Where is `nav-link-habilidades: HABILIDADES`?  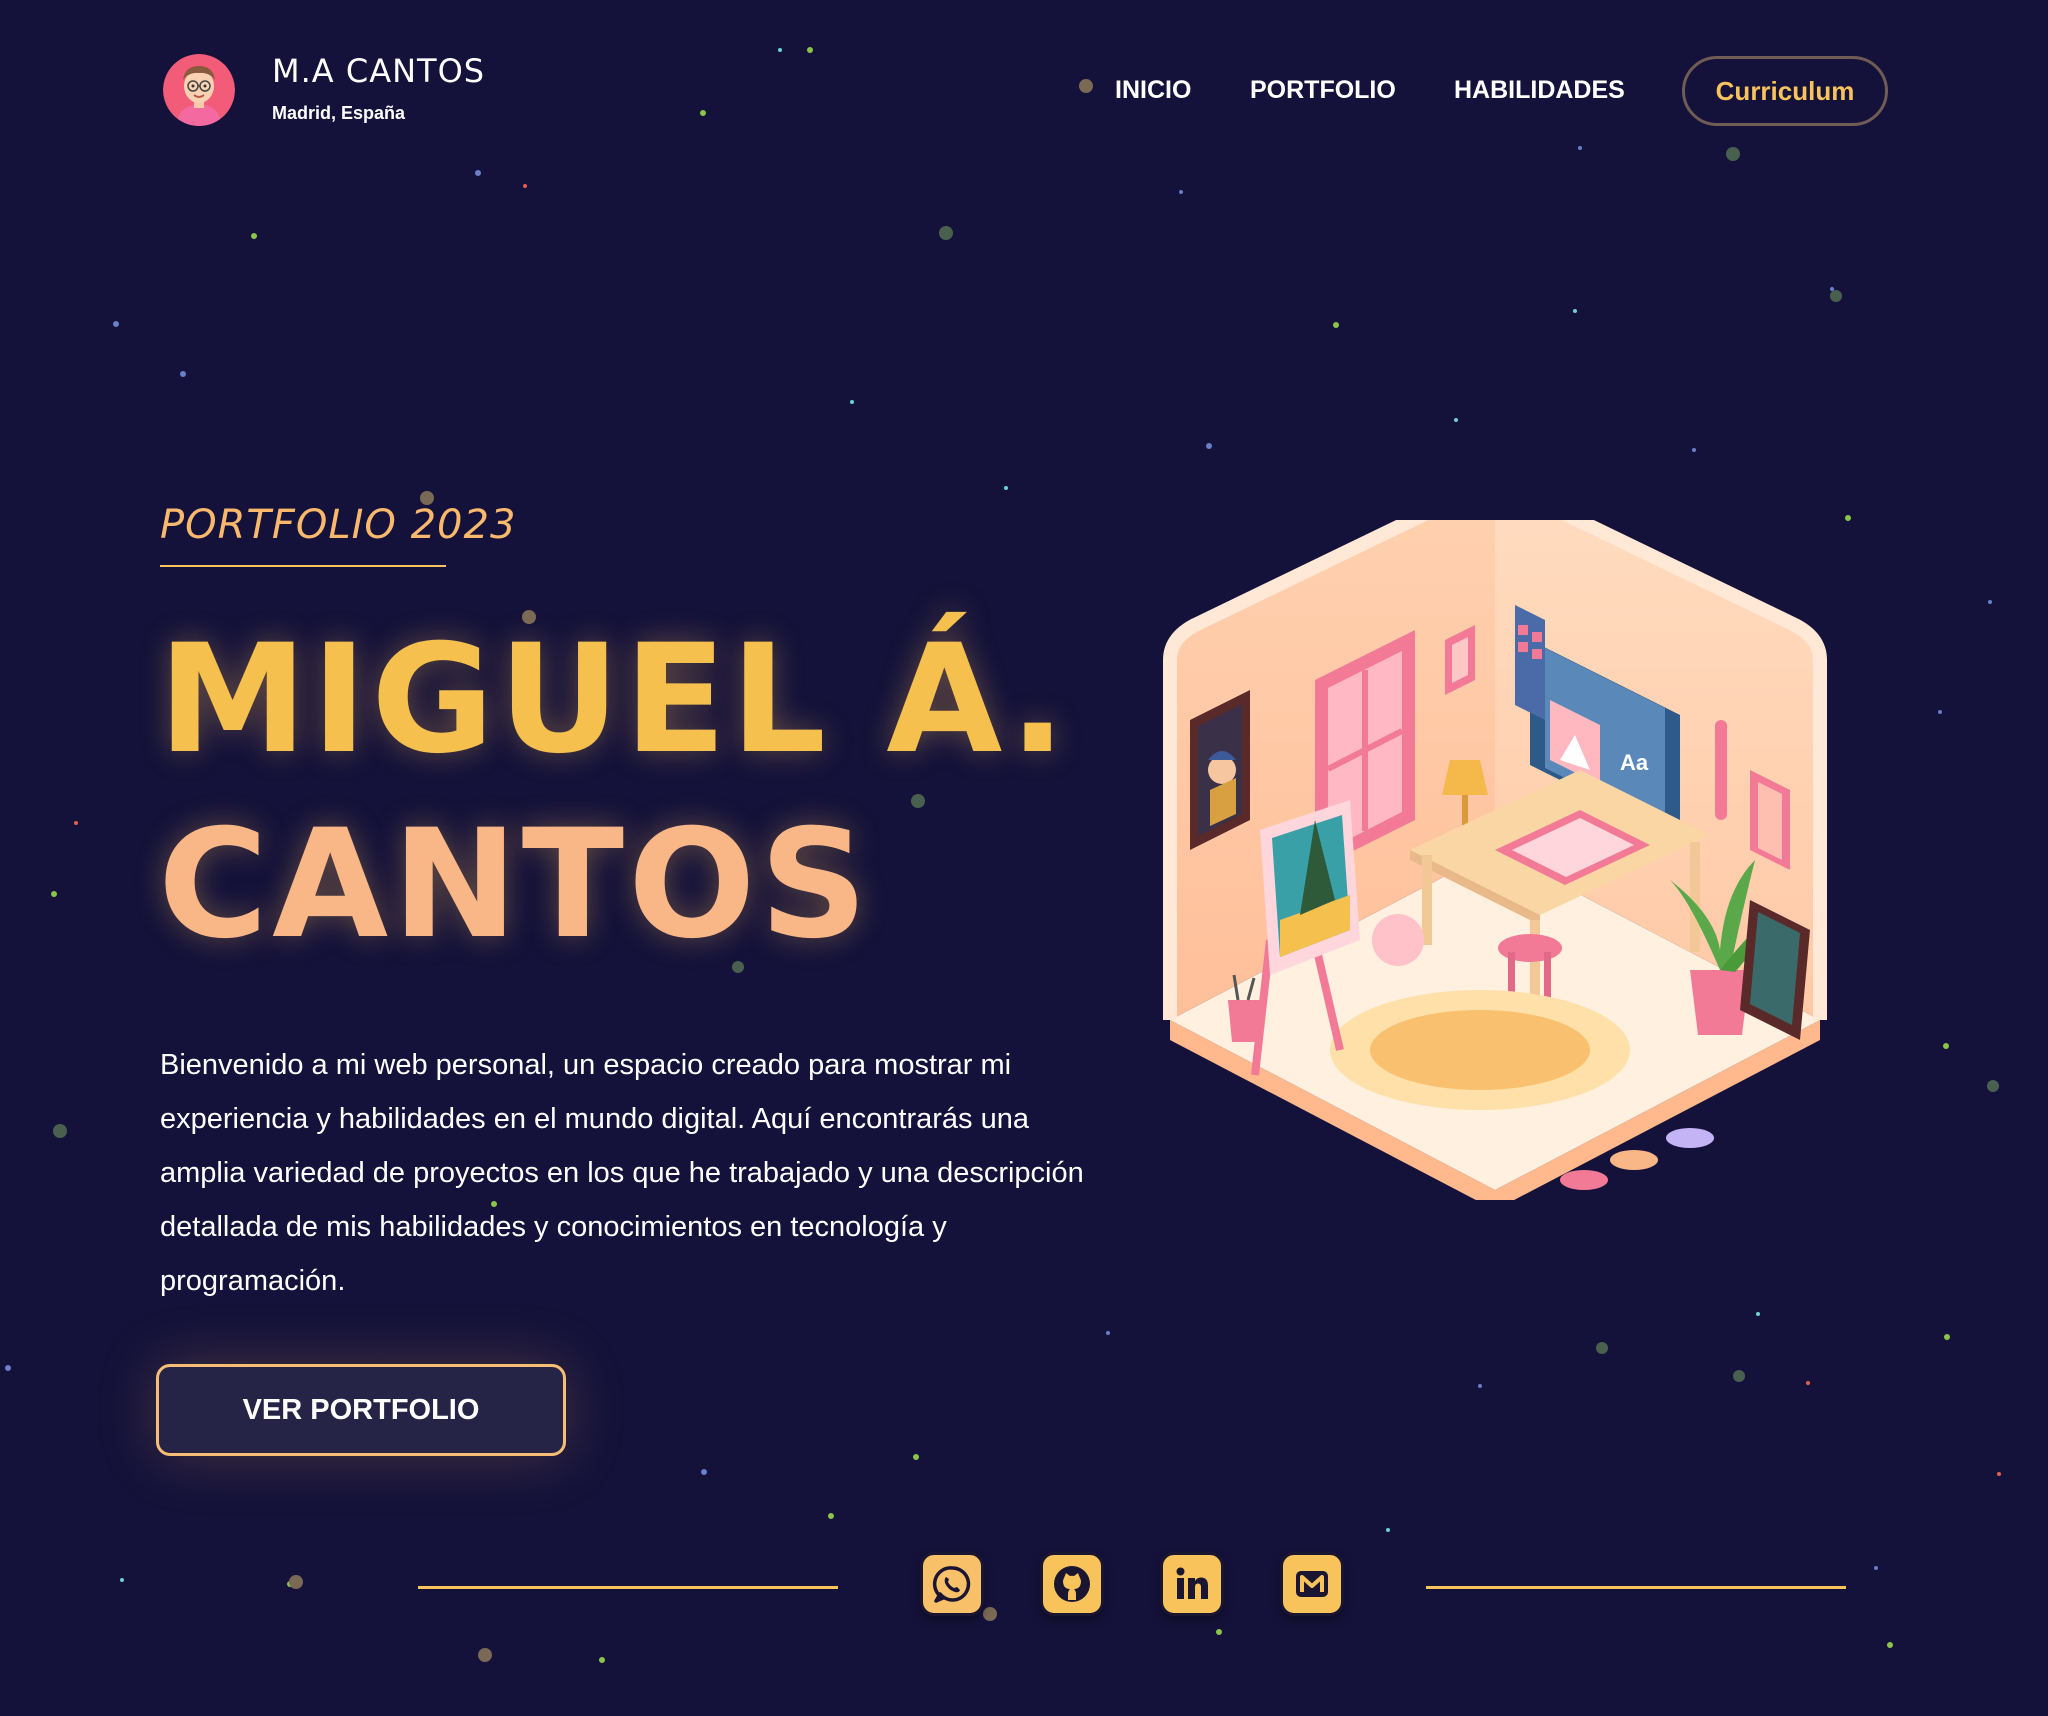 nav-link-habilidades: HABILIDADES is located at coordinates (1539, 91).